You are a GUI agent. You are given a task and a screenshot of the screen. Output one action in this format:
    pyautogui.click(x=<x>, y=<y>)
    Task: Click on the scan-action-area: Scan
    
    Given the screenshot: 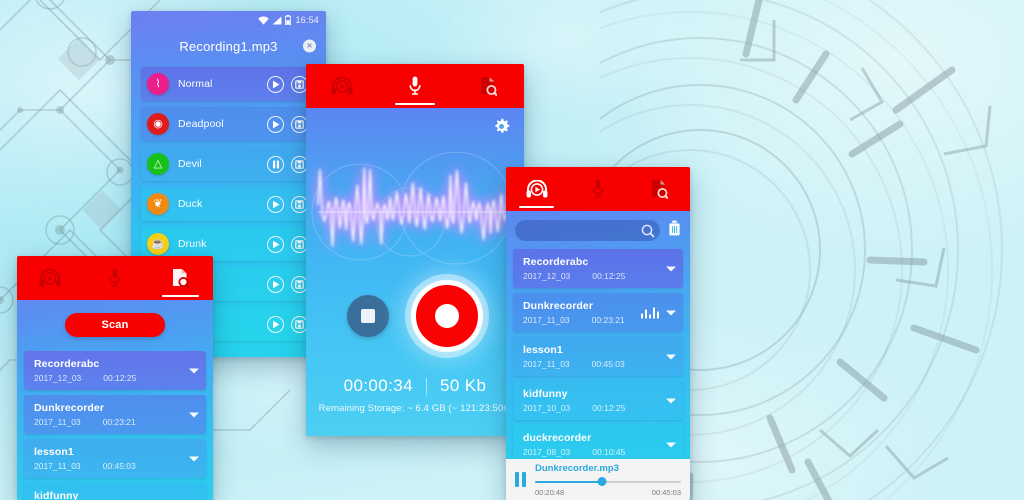 What is the action you would take?
    pyautogui.click(x=115, y=323)
    